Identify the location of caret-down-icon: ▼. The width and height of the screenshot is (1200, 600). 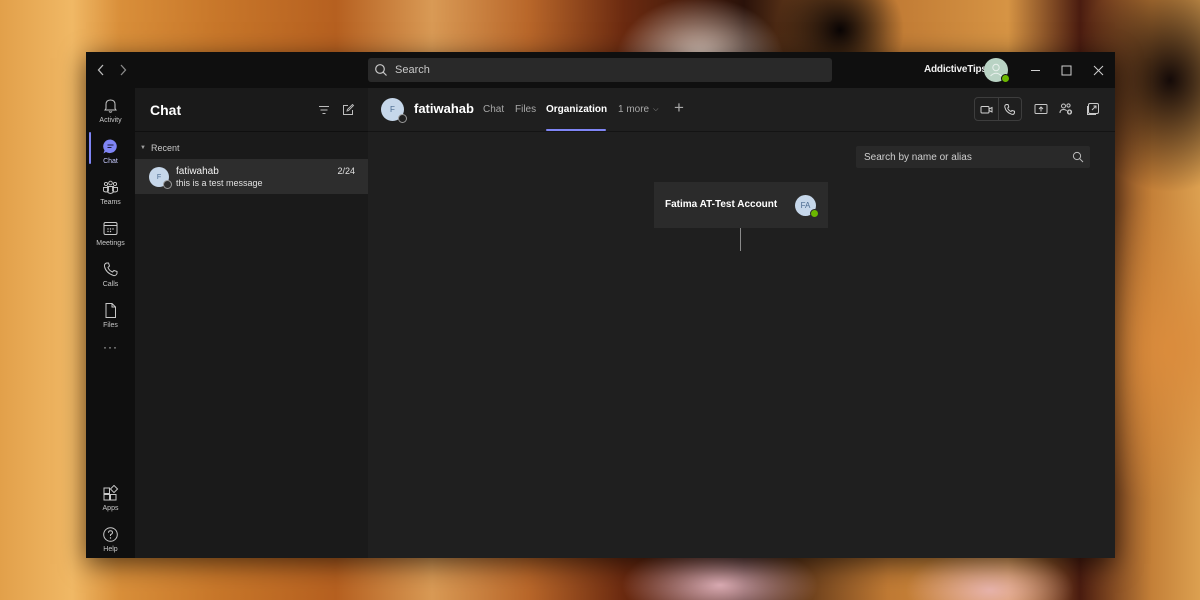
(143, 148).